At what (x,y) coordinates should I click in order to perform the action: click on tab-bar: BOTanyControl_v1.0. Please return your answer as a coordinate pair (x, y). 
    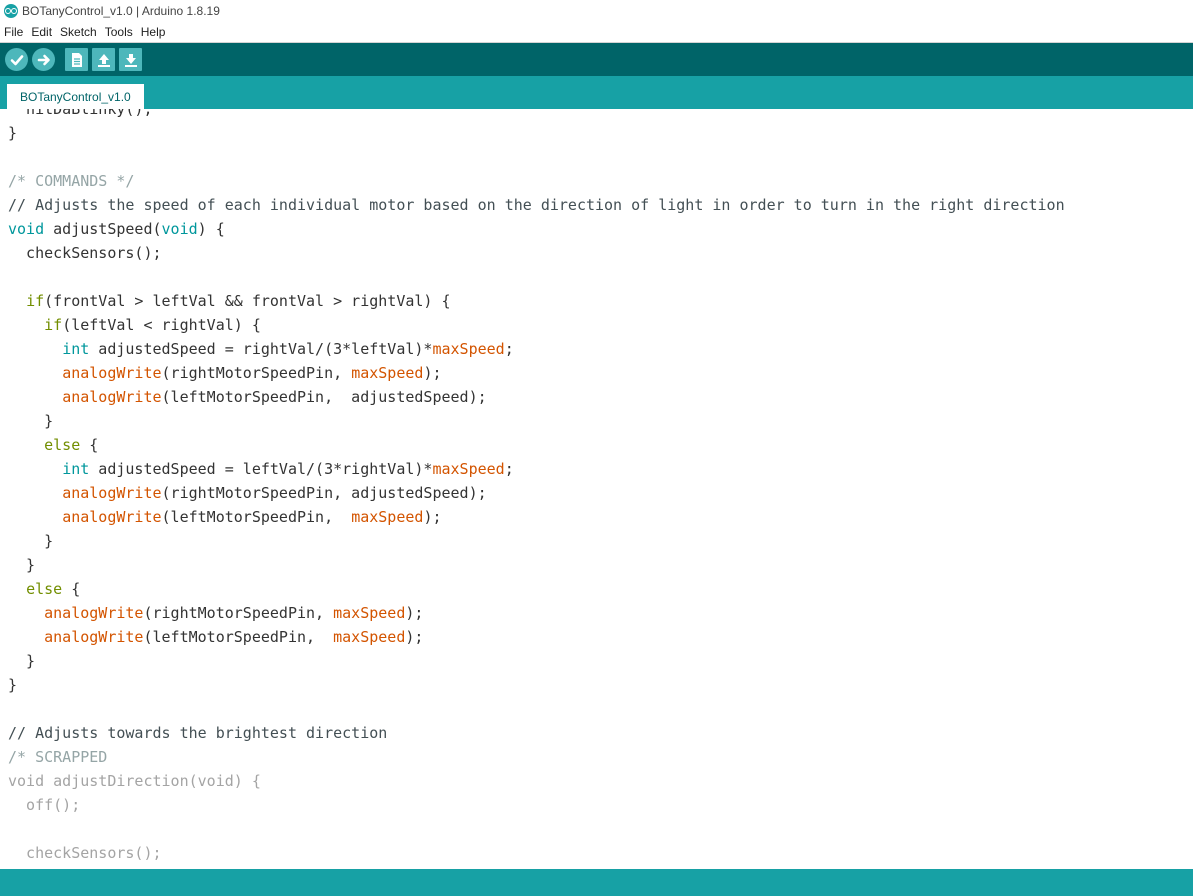
    Looking at the image, I should click on (596, 92).